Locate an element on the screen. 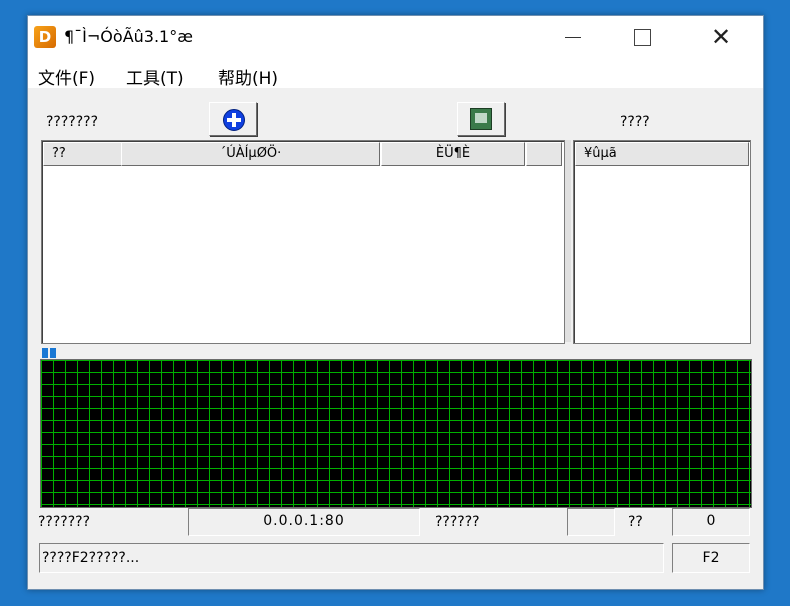 The width and height of the screenshot is (790, 606). close-icon: ✕ is located at coordinates (721, 37).